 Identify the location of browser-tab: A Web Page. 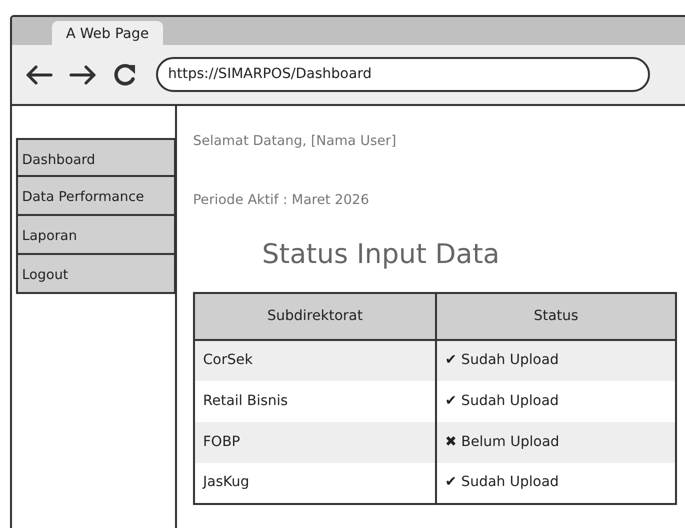
(107, 33).